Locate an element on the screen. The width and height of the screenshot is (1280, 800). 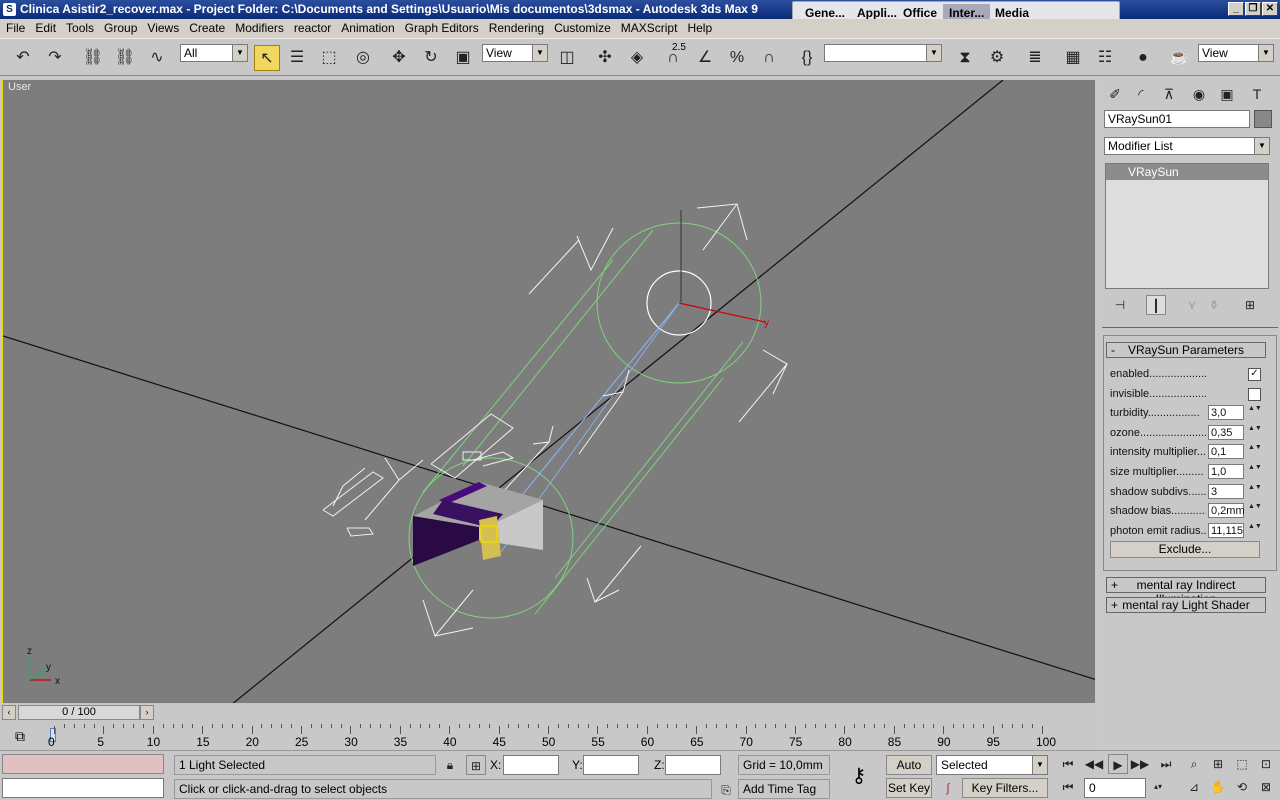
menu-create: Create is located at coordinates (207, 28).